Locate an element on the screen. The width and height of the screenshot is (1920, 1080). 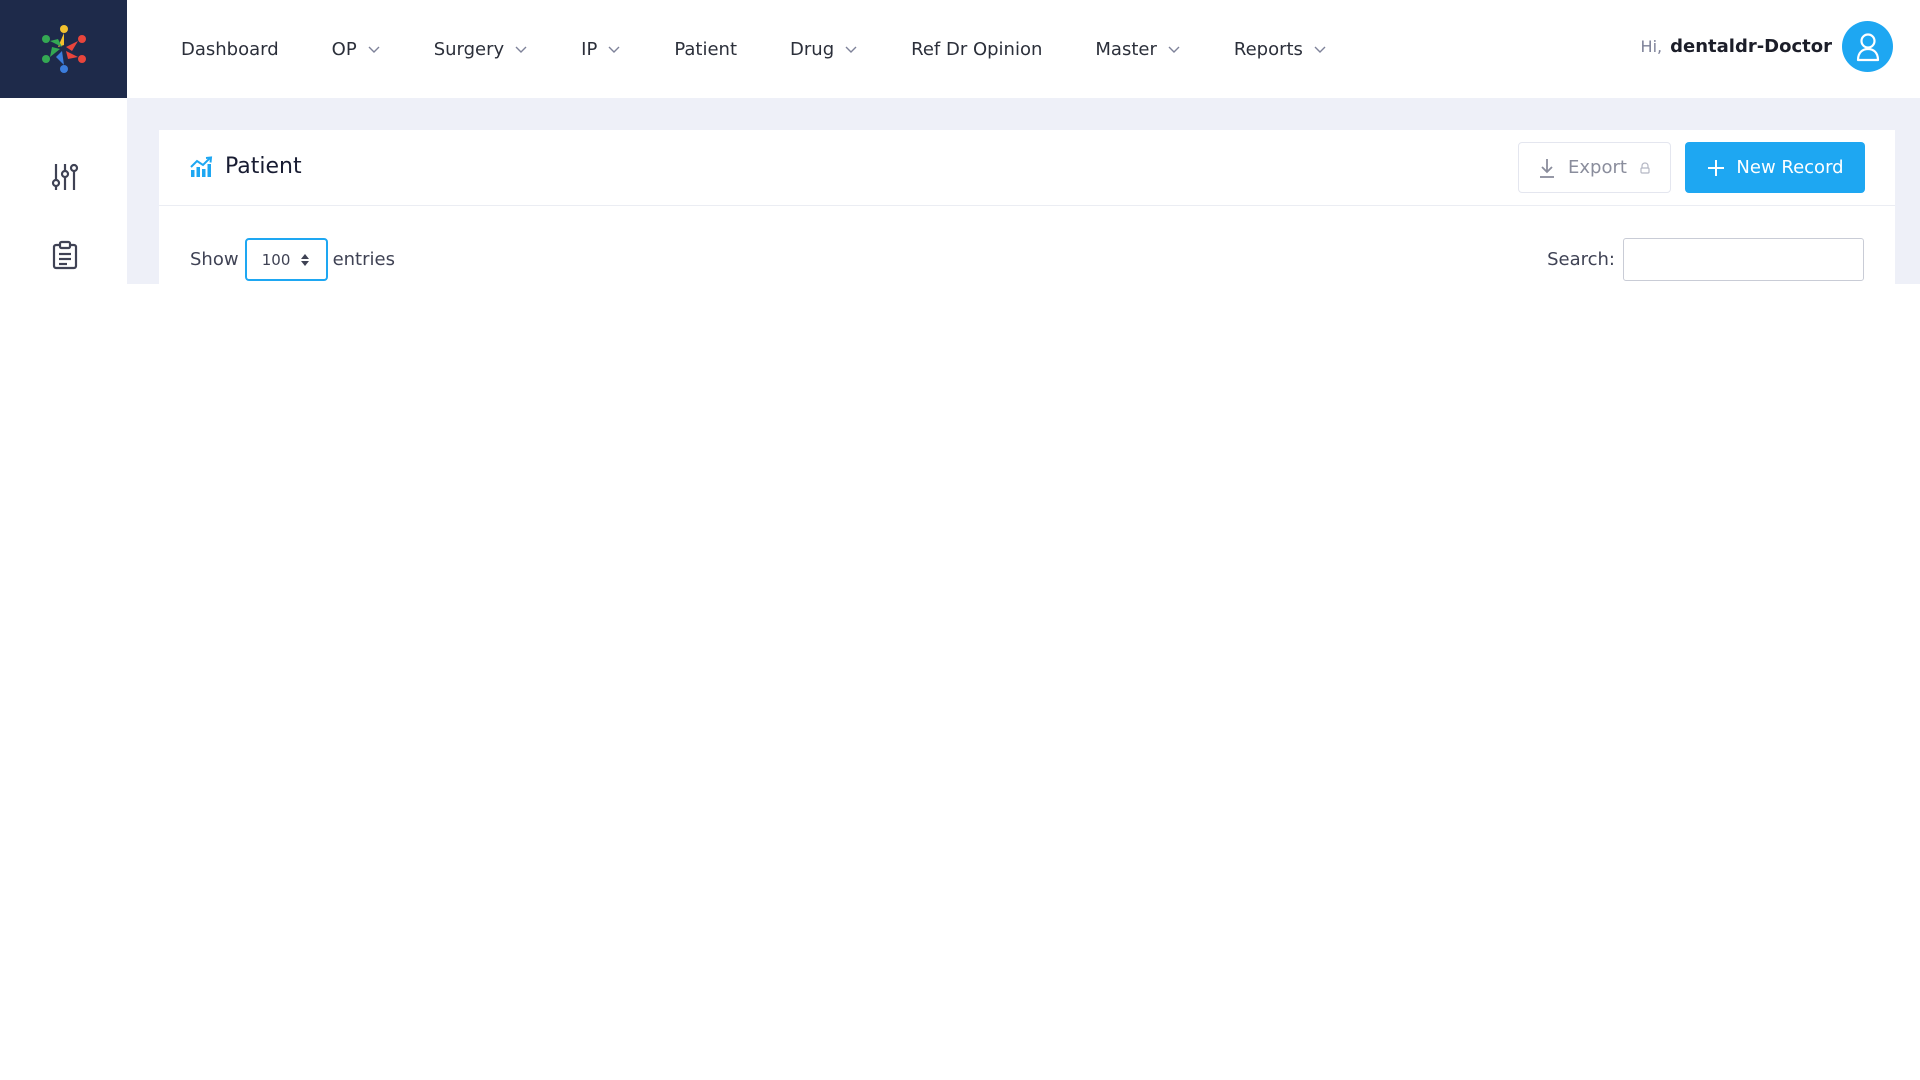
page-length-value: 100 is located at coordinates (276, 259).